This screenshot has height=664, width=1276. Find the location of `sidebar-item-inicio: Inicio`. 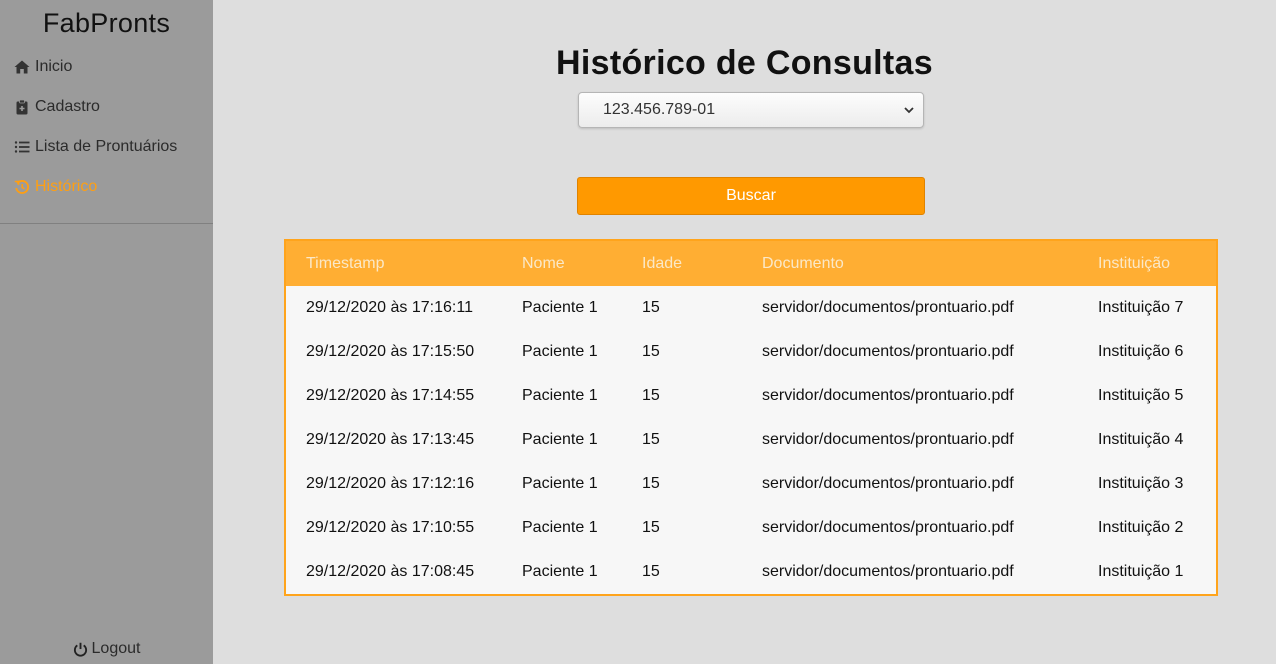

sidebar-item-inicio: Inicio is located at coordinates (106, 67).